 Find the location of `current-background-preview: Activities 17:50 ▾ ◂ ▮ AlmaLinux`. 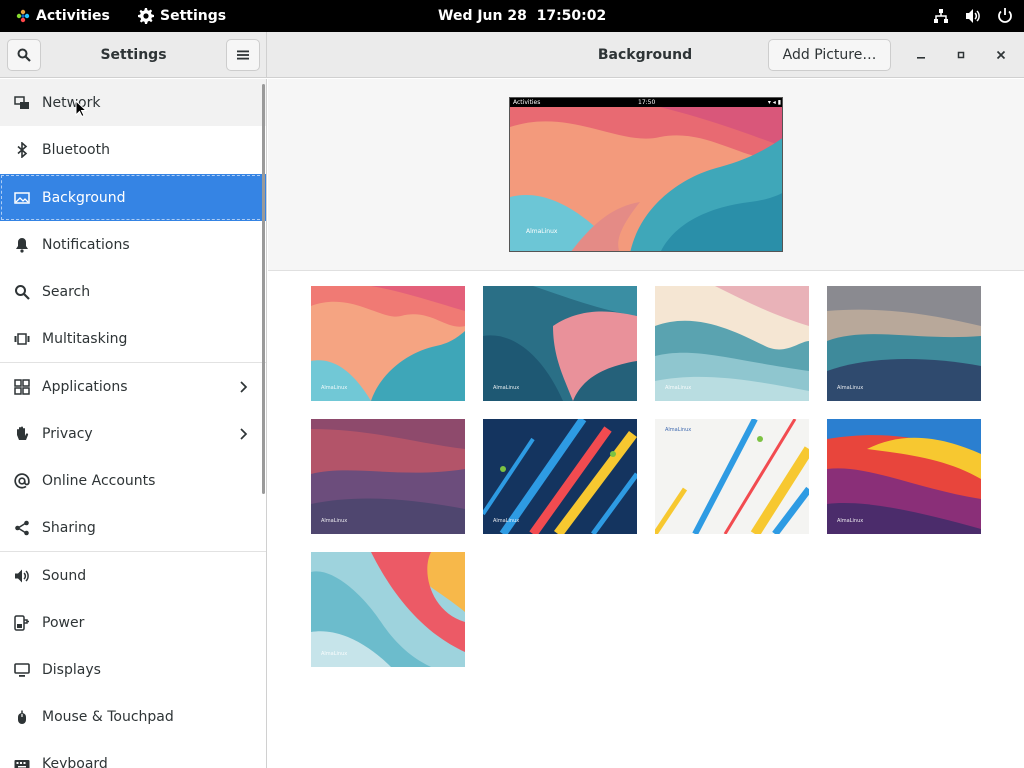

current-background-preview: Activities 17:50 ▾ ◂ ▮ AlmaLinux is located at coordinates (646, 174).